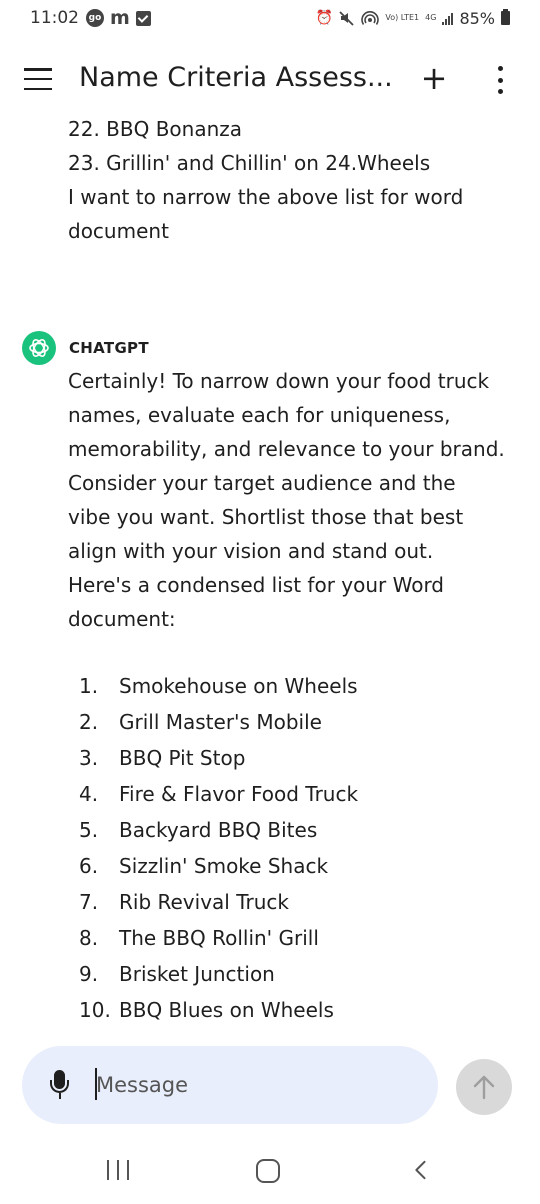 The image size is (540, 1204). Describe the element at coordinates (266, 517) in the screenshot. I see `assistant-message-line: vibe you want. Shortlist those that best` at that location.